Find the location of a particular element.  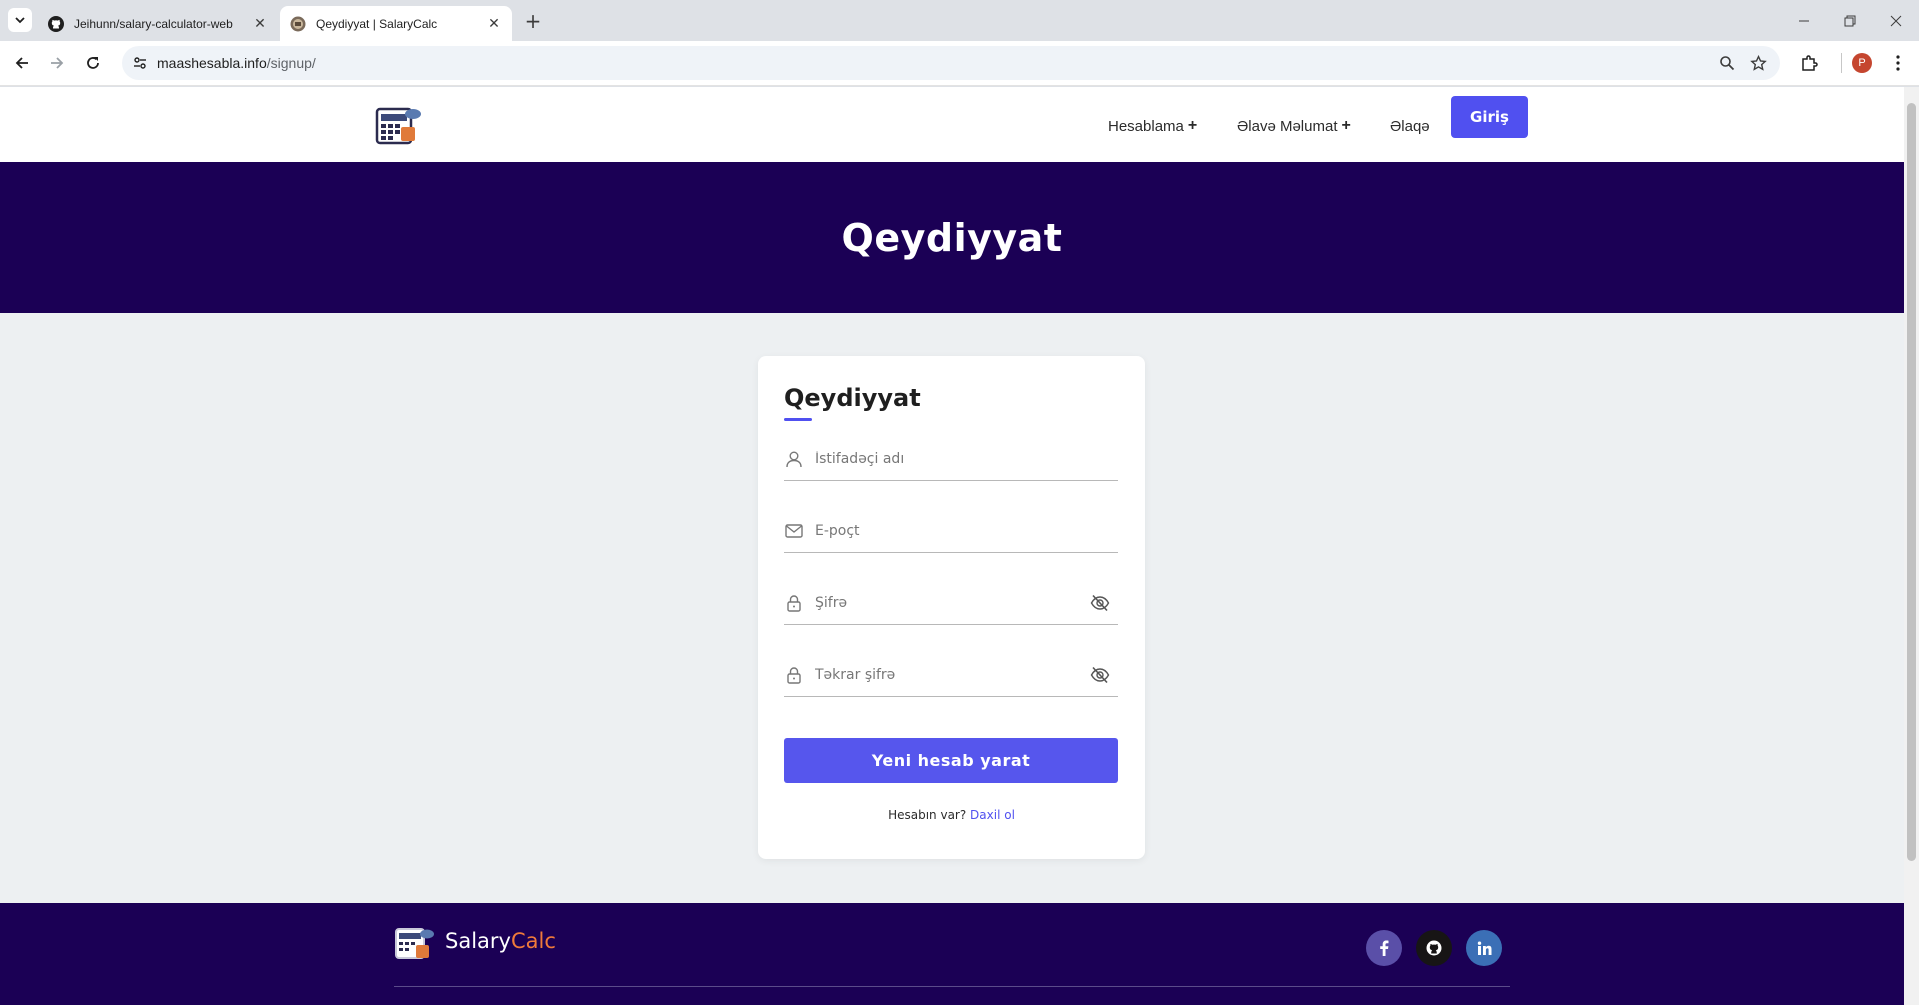

extensions-button is located at coordinates (1809, 63).